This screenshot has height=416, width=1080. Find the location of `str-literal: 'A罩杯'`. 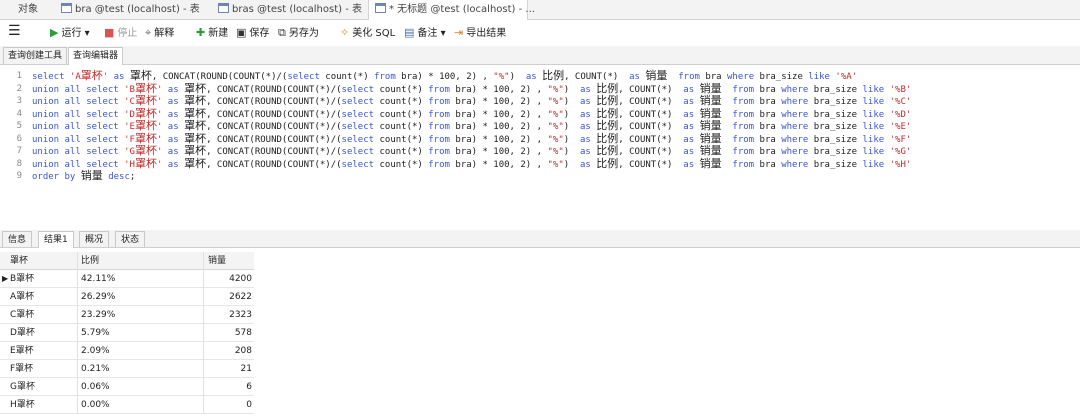

str-literal: 'A罩杯' is located at coordinates (89, 75).